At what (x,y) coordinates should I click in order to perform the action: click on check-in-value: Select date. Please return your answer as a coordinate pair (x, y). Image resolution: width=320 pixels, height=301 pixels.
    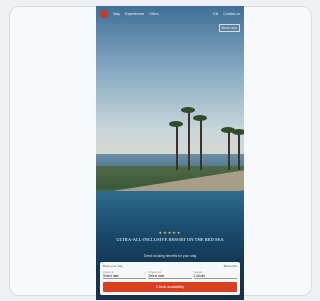
    Looking at the image, I should click on (111, 276).